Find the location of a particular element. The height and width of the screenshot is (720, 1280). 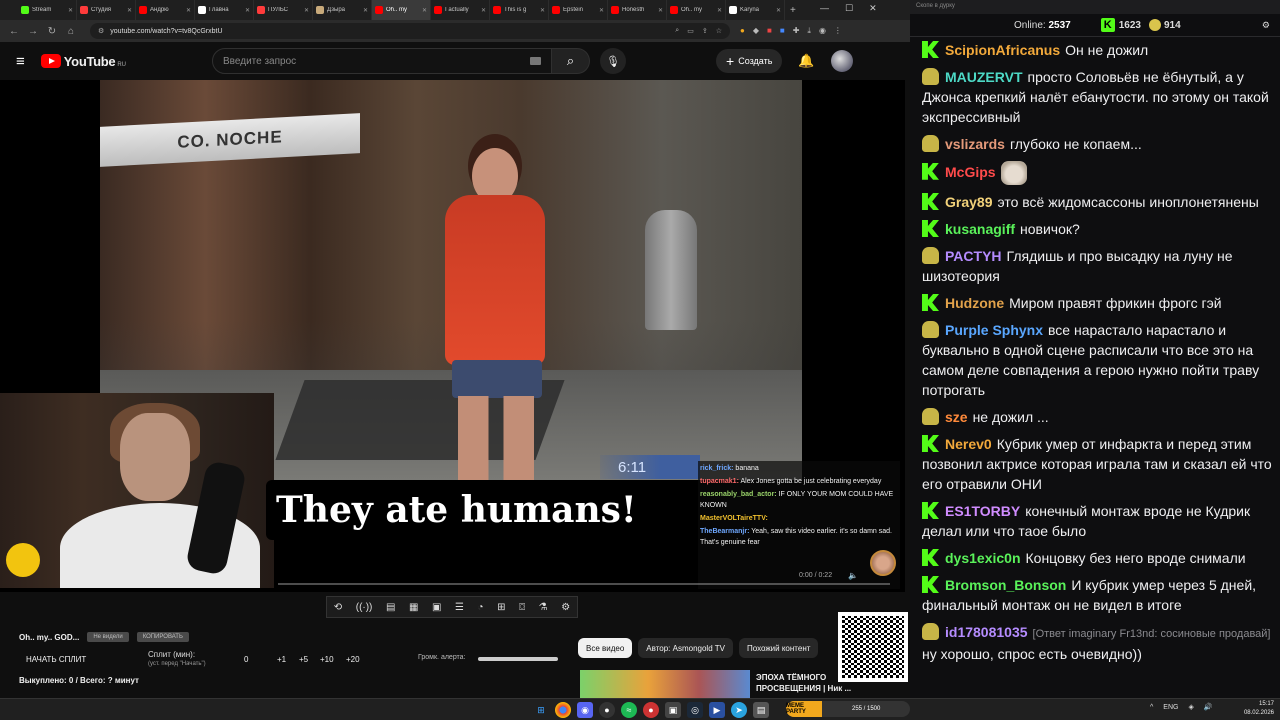

volume-icon: 🔈 is located at coordinates (853, 575).